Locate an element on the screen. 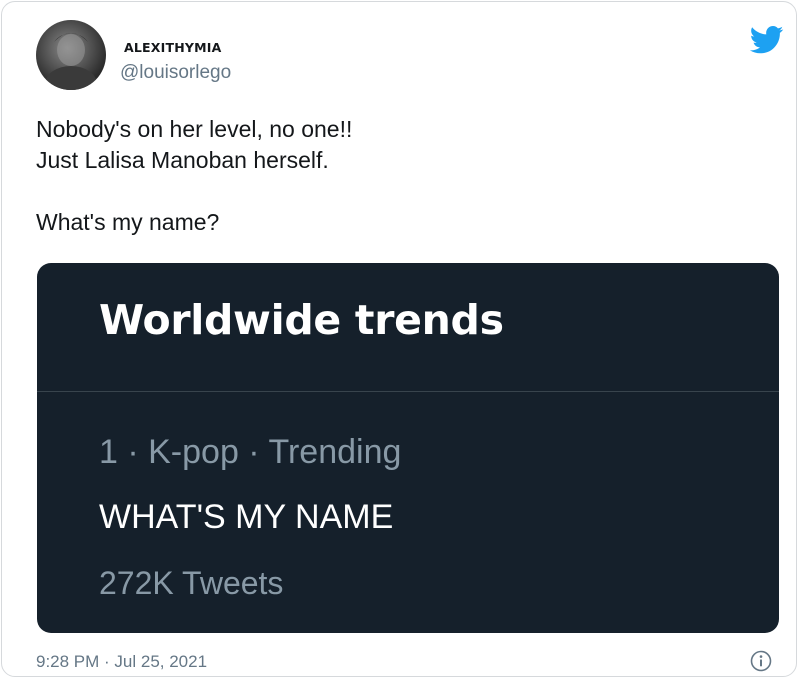 The height and width of the screenshot is (678, 800). tweet-line: Nobody's on her level, no one!! is located at coordinates (194, 129).